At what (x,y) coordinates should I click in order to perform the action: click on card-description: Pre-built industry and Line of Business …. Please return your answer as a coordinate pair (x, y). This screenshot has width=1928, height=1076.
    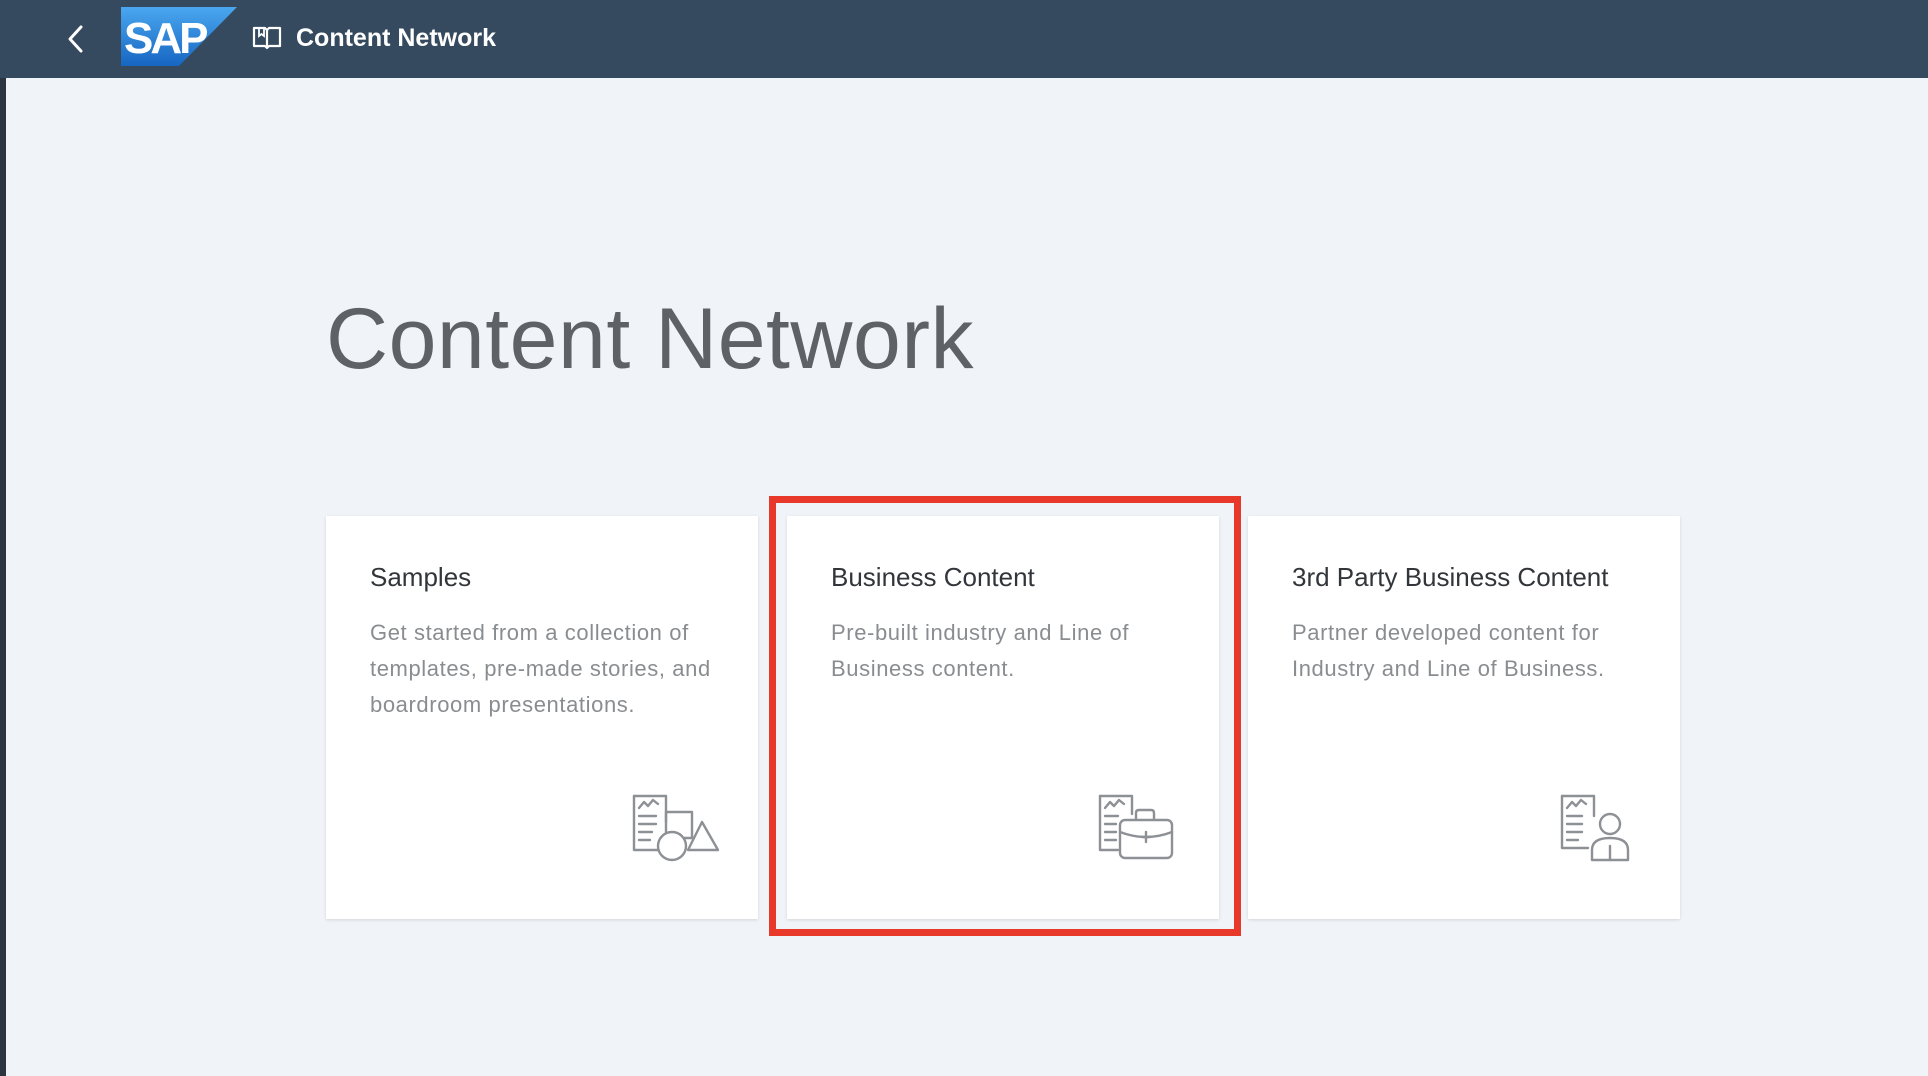
    Looking at the image, I should click on (980, 650).